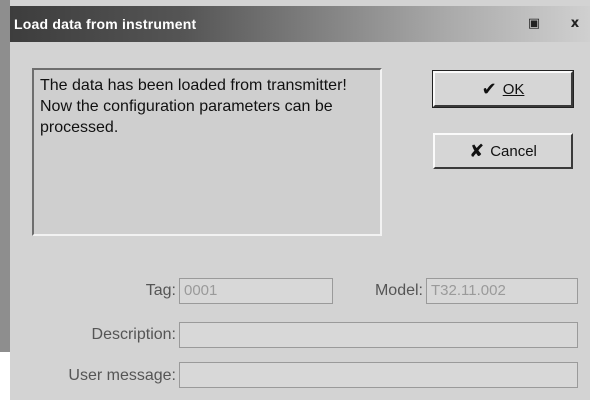  Describe the element at coordinates (300, 24) in the screenshot. I see `title-bar: Load data from instrument ▣ x` at that location.